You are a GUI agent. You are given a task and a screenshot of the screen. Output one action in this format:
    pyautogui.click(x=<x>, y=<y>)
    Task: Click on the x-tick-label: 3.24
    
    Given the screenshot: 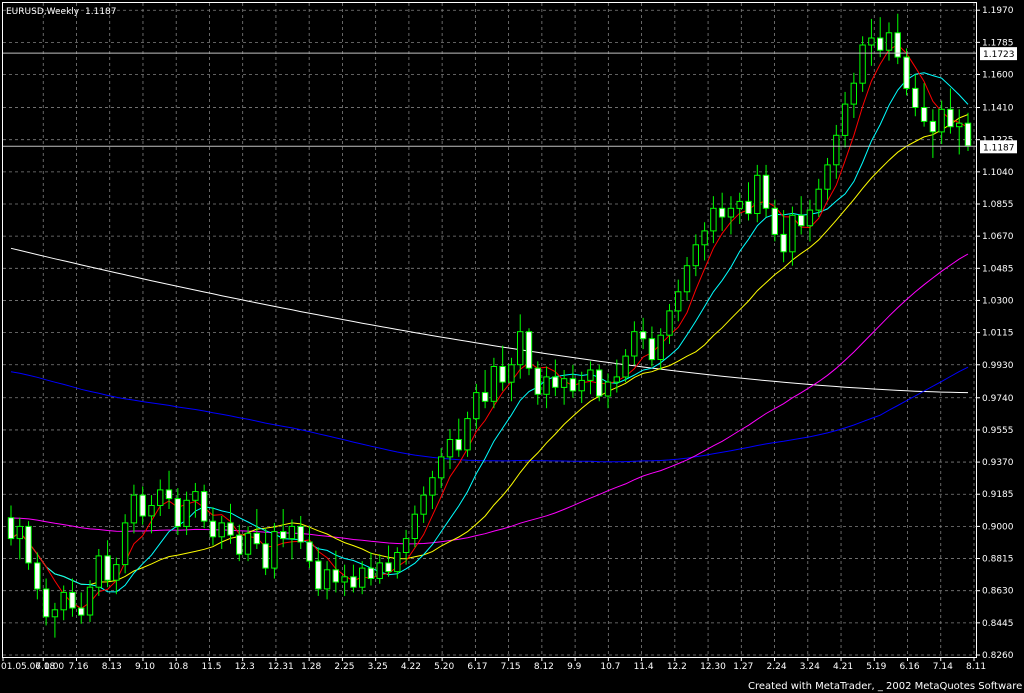 What is the action you would take?
    pyautogui.click(x=810, y=667)
    